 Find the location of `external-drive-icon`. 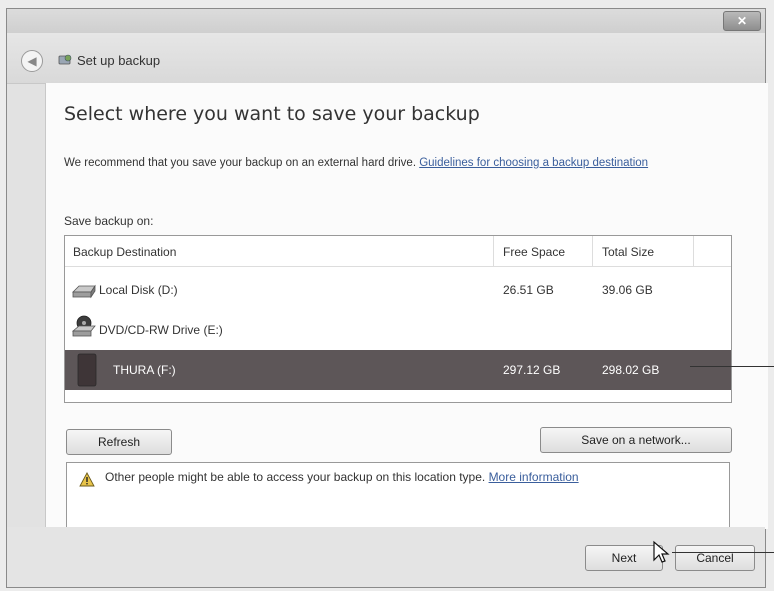

external-drive-icon is located at coordinates (87, 370).